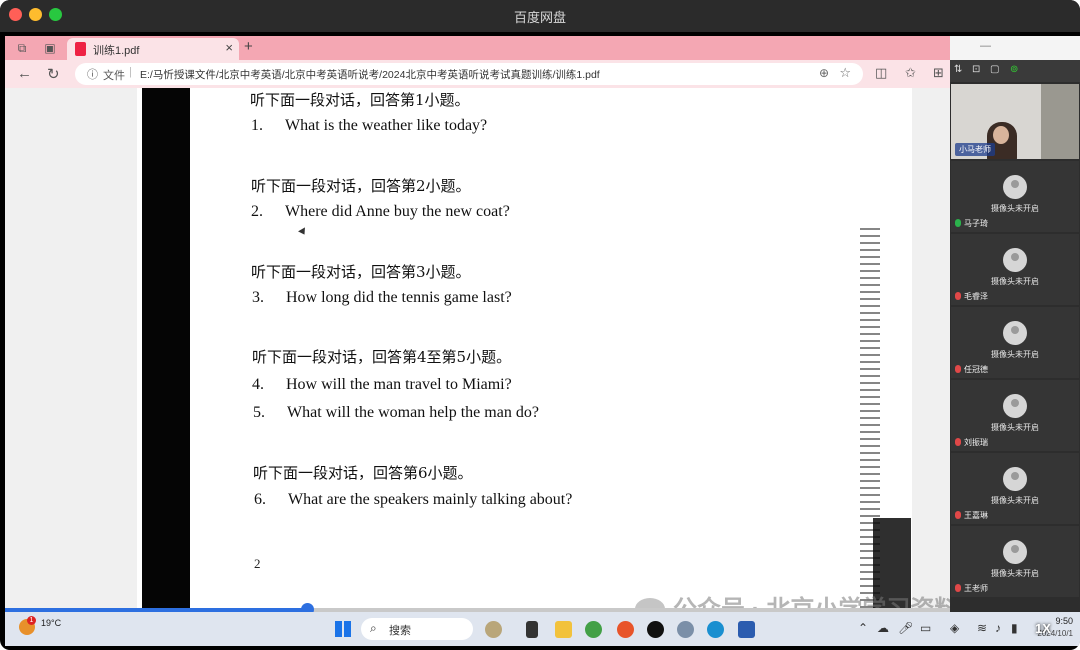 The width and height of the screenshot is (1080, 650). I want to click on participant-tile: 摄像头未开启 任冠德, so click(1015, 342).